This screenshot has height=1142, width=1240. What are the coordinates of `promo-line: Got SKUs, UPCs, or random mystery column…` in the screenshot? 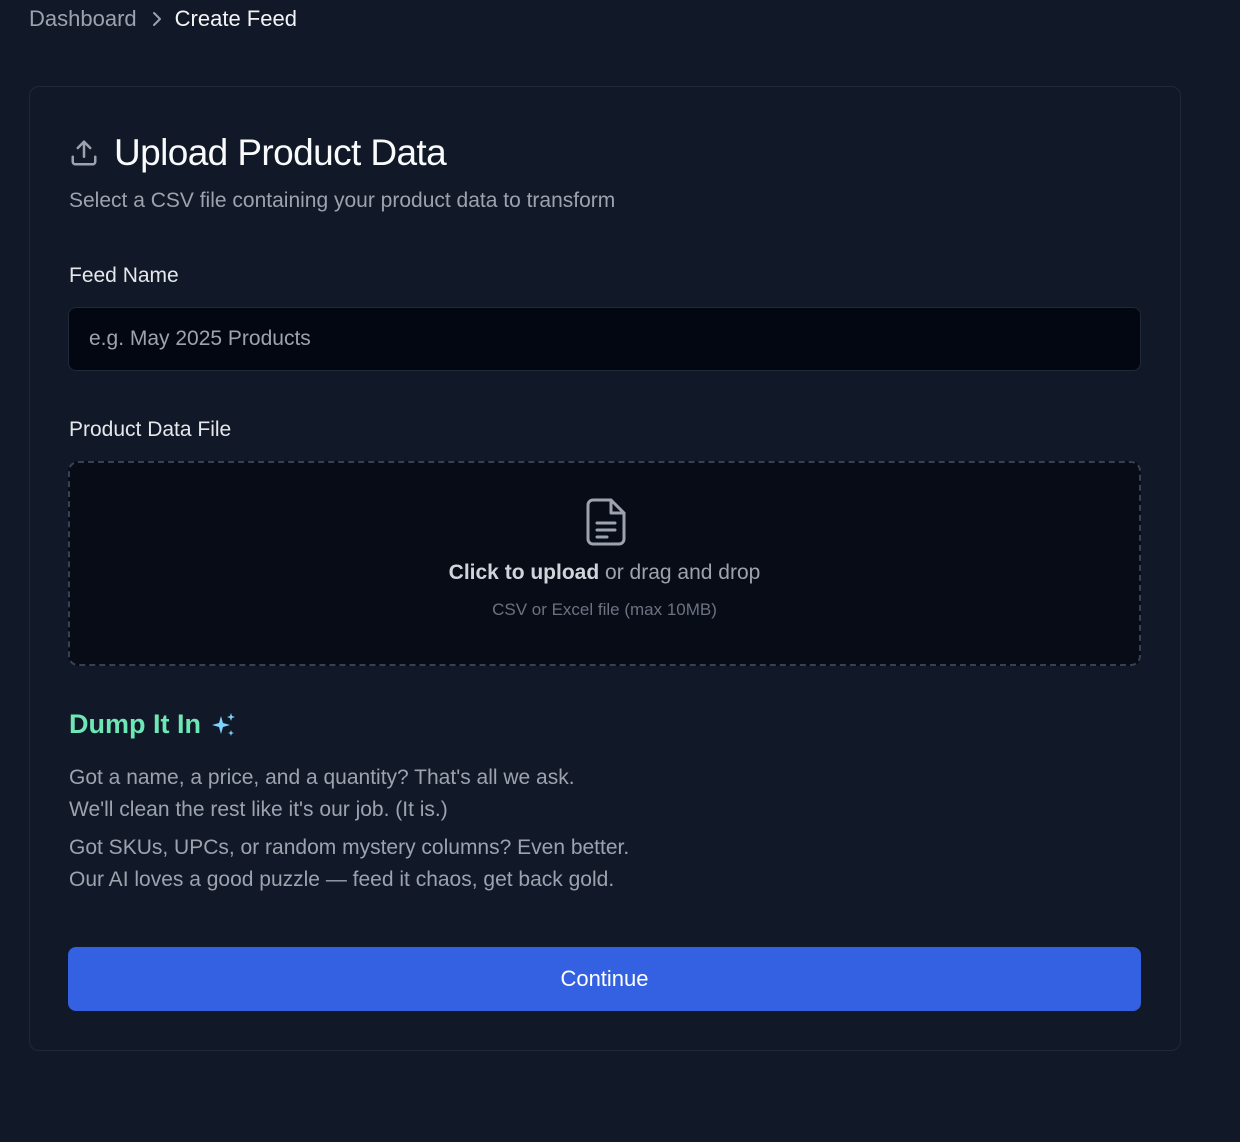 It's located at (349, 847).